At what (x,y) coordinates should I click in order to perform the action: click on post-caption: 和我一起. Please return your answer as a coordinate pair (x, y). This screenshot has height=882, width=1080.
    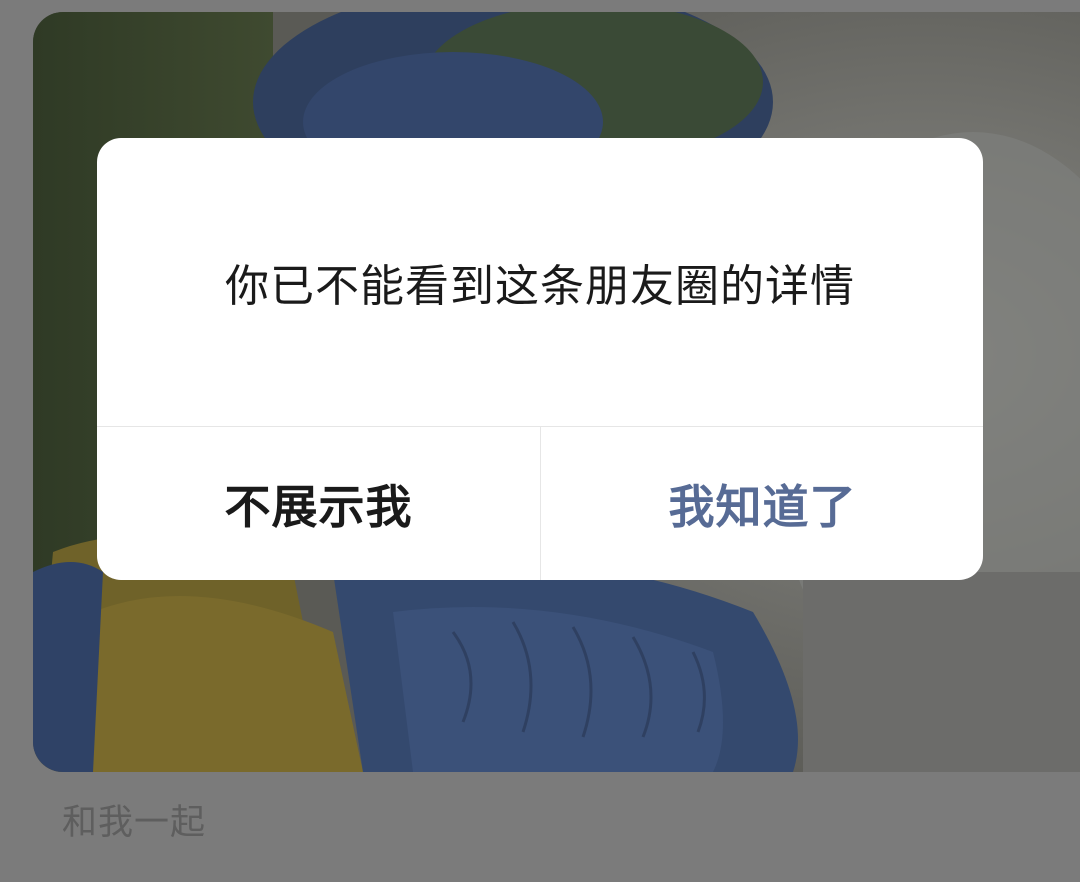
    Looking at the image, I should click on (134, 823).